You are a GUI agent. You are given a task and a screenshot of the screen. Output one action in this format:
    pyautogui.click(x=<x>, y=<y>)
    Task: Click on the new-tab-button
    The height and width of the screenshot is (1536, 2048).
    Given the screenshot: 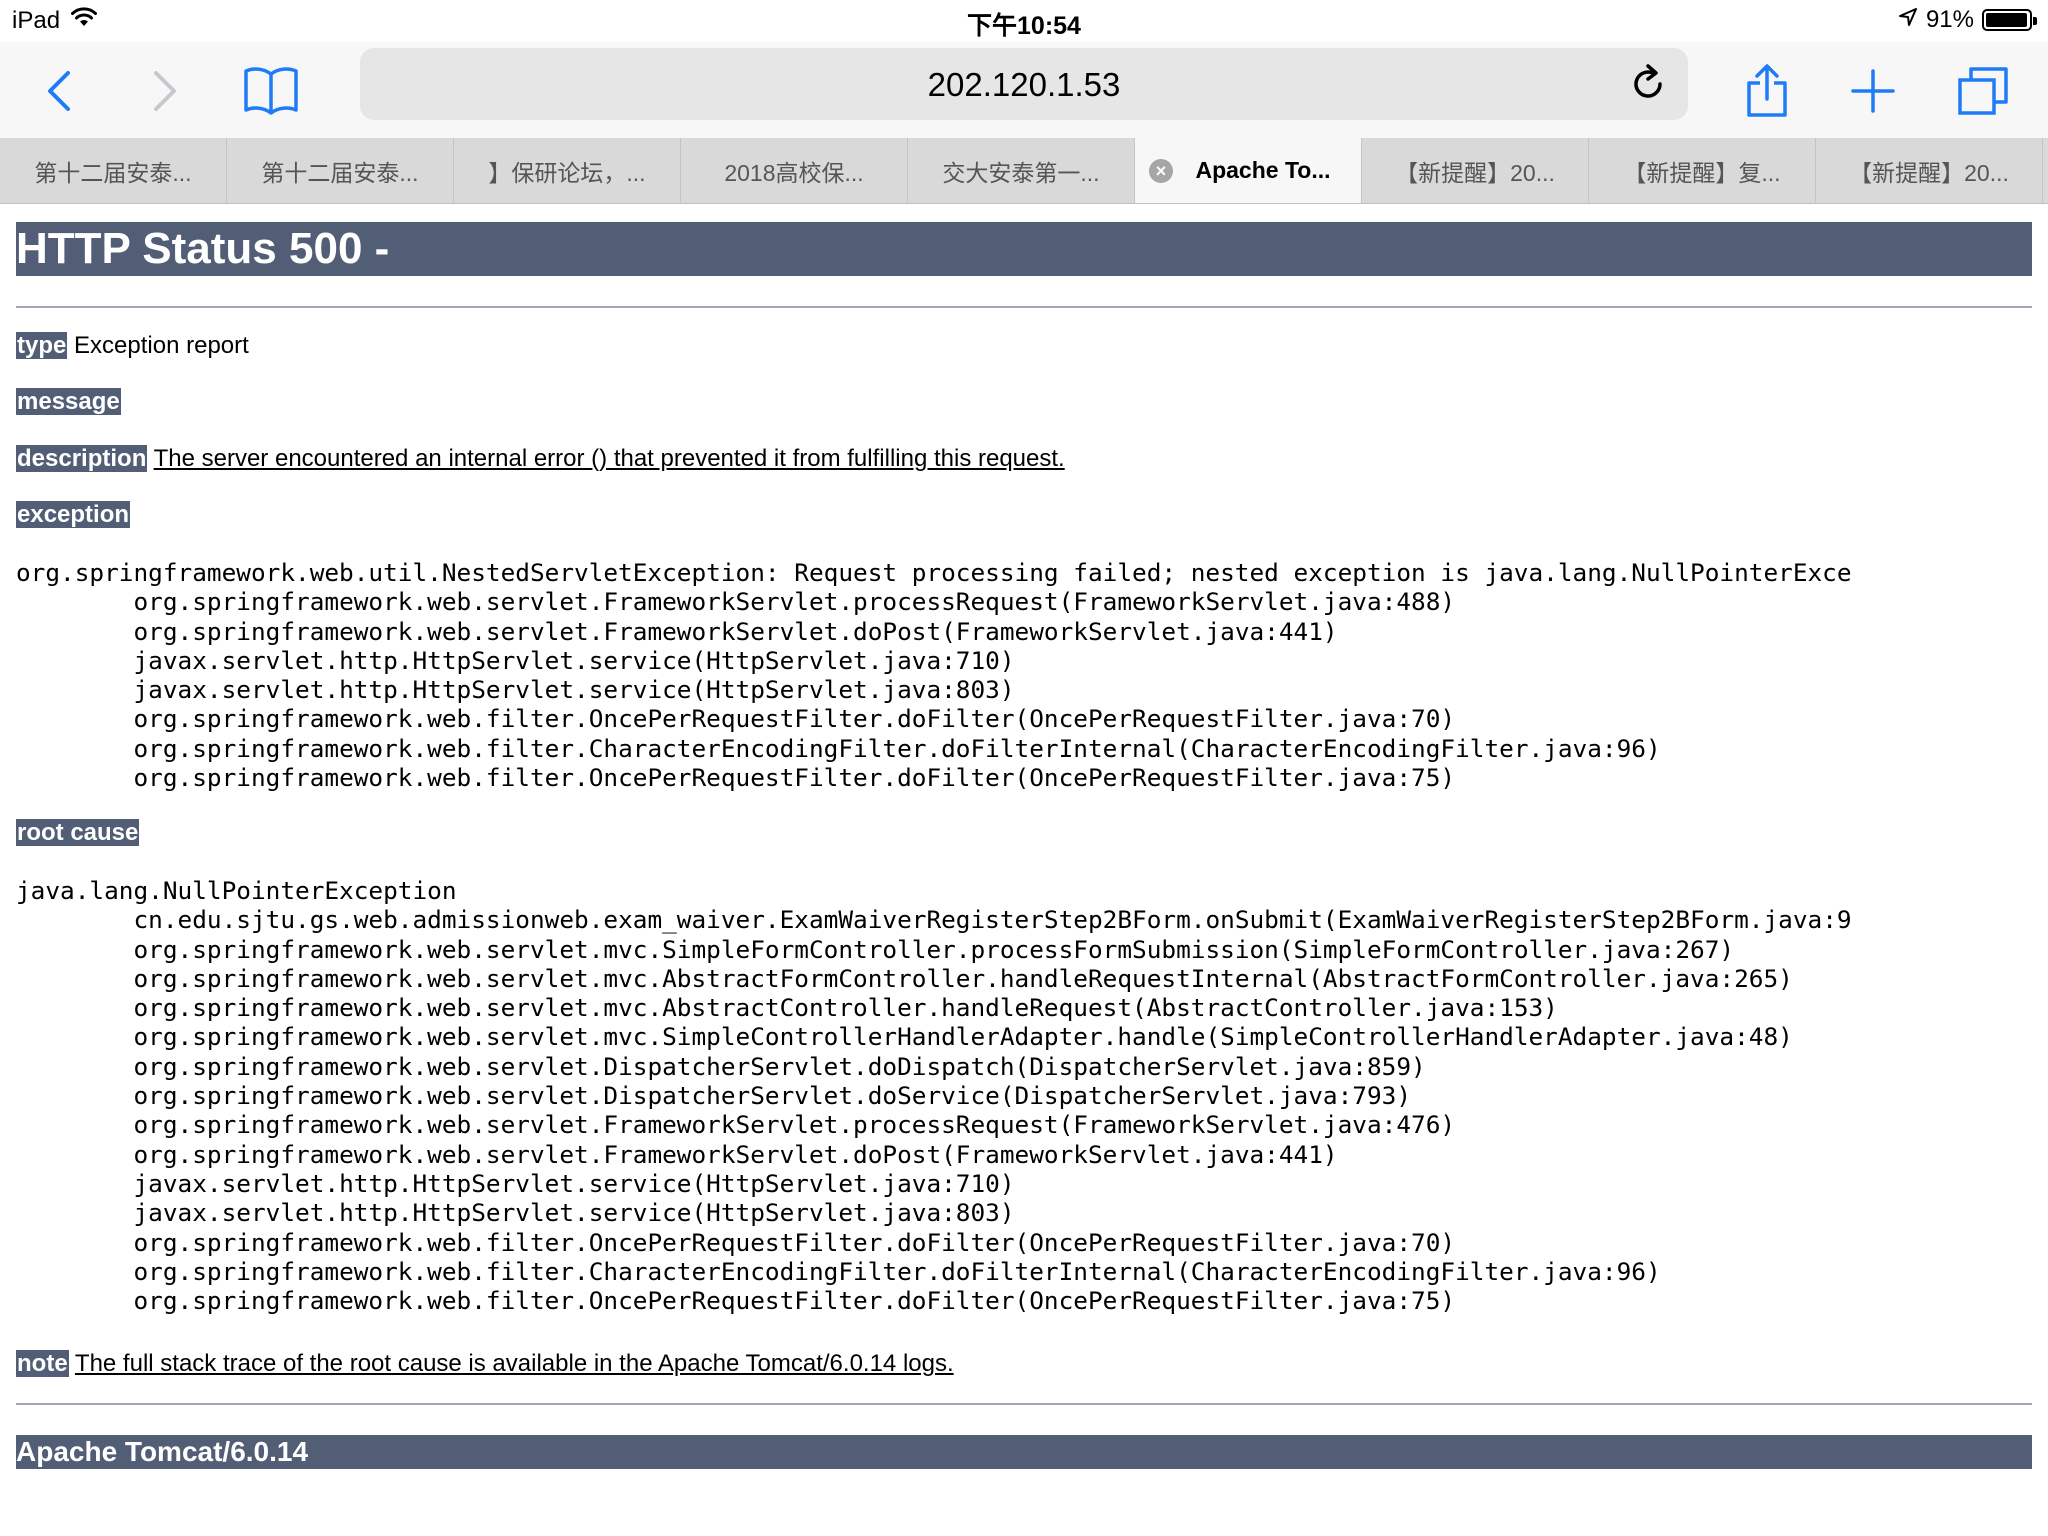 What is the action you would take?
    pyautogui.click(x=1873, y=91)
    